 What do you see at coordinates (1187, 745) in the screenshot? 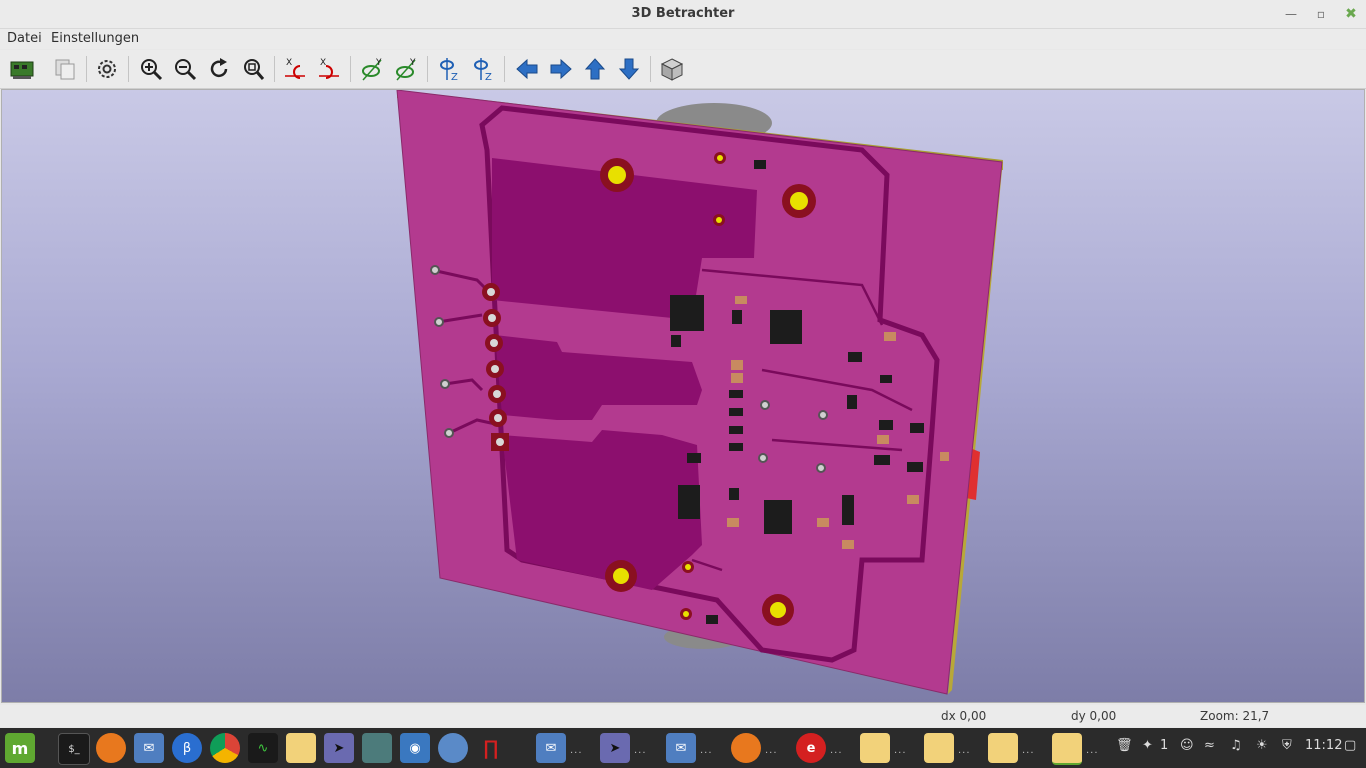
I see `user-icon: ☺` at bounding box center [1187, 745].